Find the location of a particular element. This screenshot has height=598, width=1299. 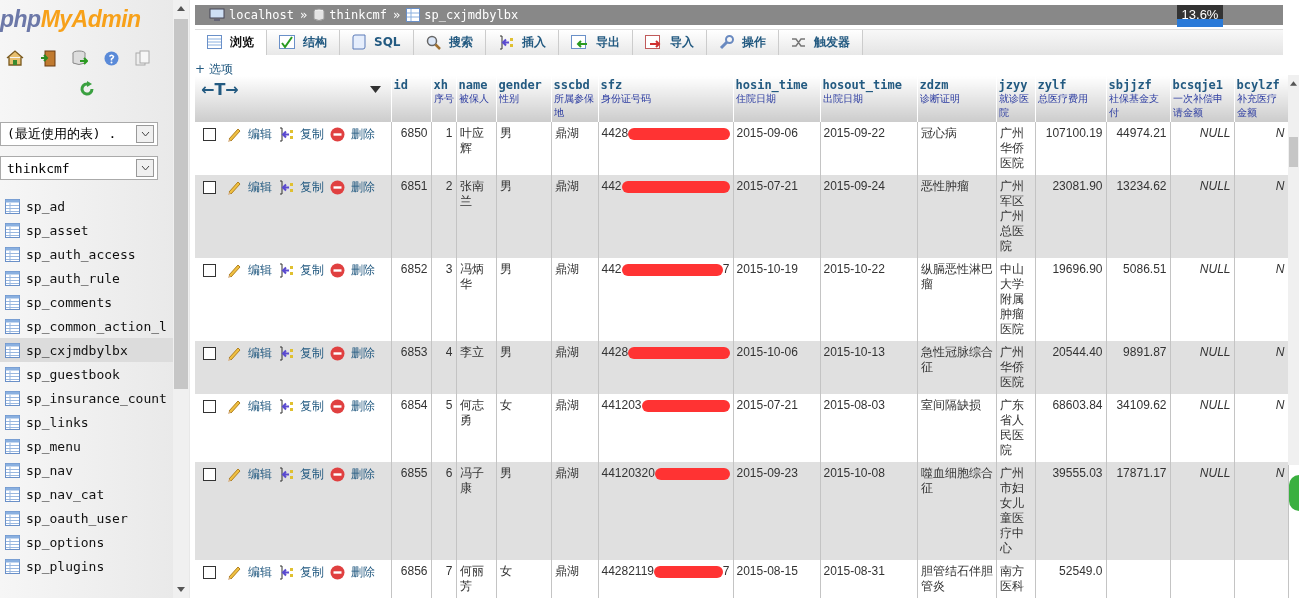

table-list-item: sp_comments is located at coordinates (86, 302).